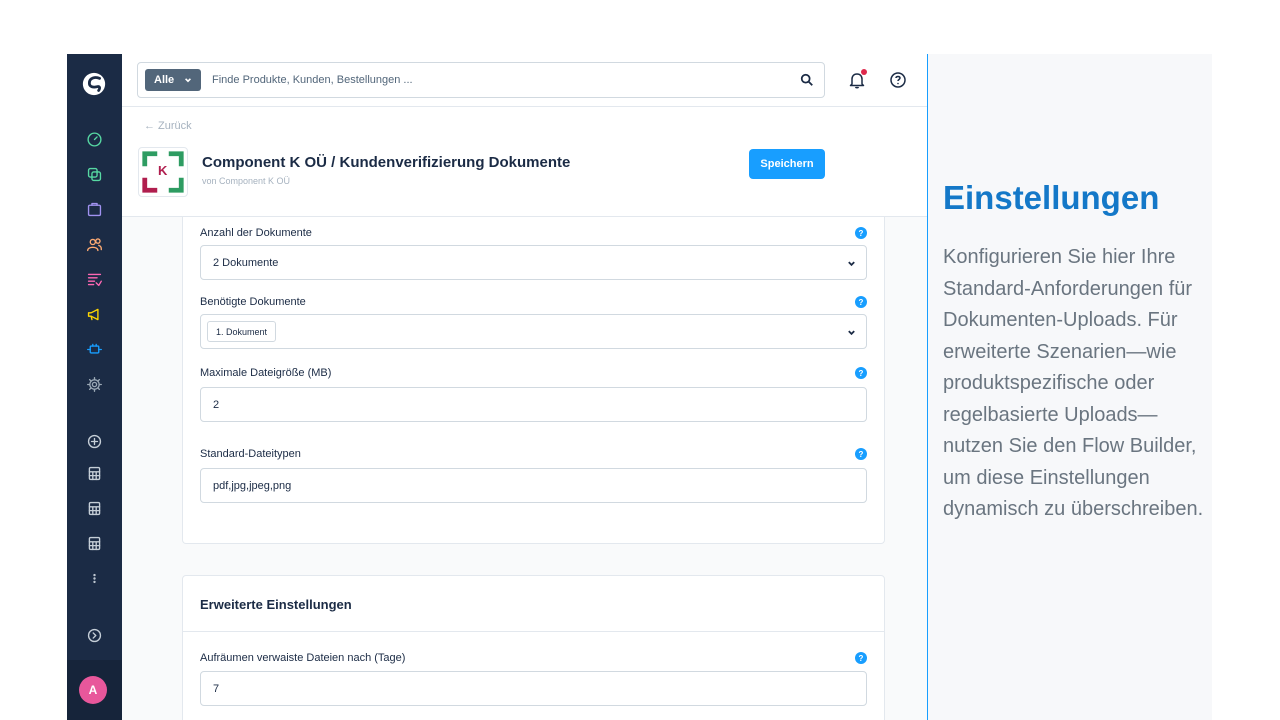 This screenshot has width=1280, height=720. What do you see at coordinates (533, 631) in the screenshot?
I see `divider` at bounding box center [533, 631].